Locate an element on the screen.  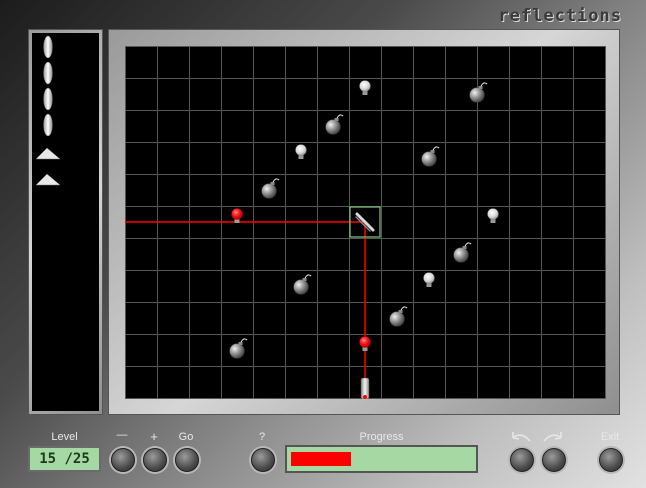
minus-button is located at coordinates (123, 460).